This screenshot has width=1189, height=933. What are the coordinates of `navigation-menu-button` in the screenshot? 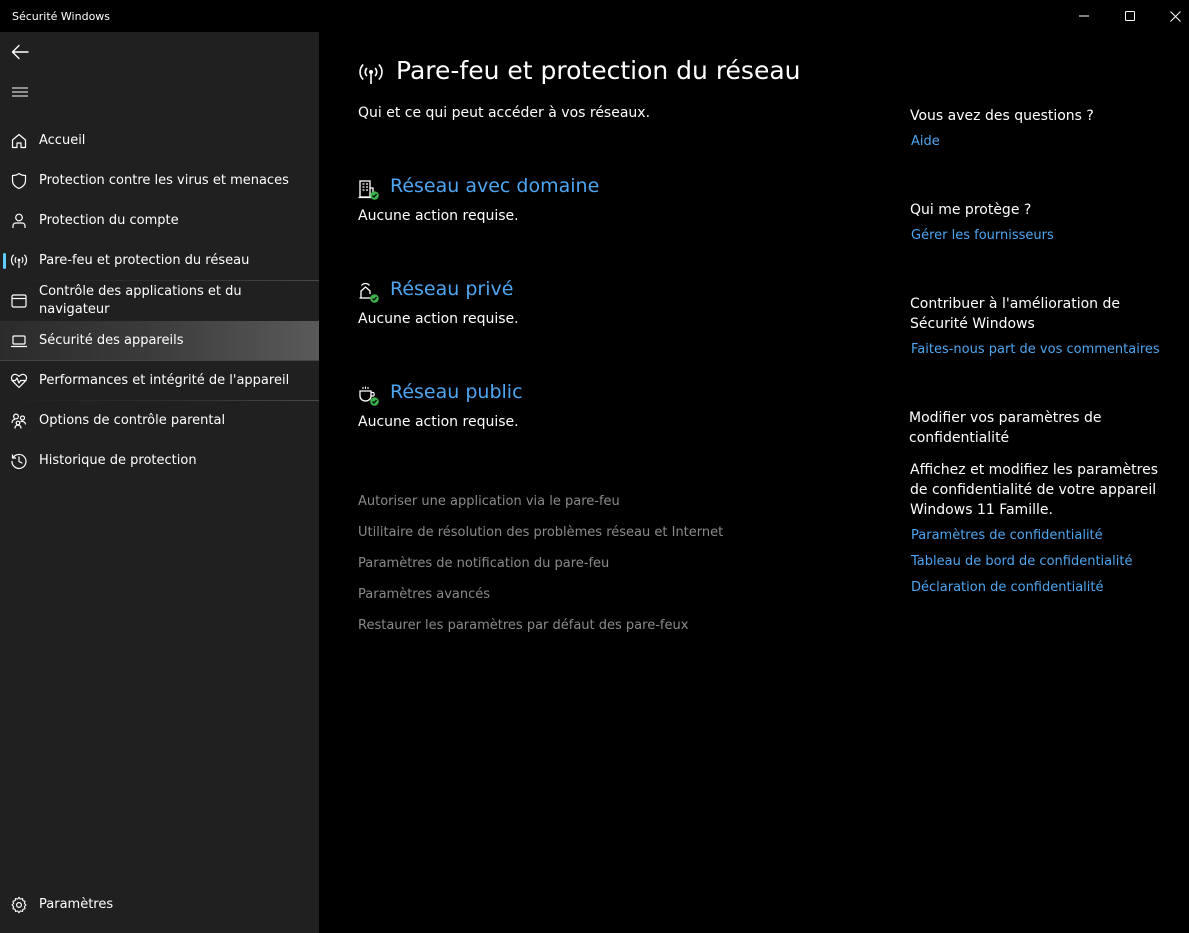 It's located at (20, 92).